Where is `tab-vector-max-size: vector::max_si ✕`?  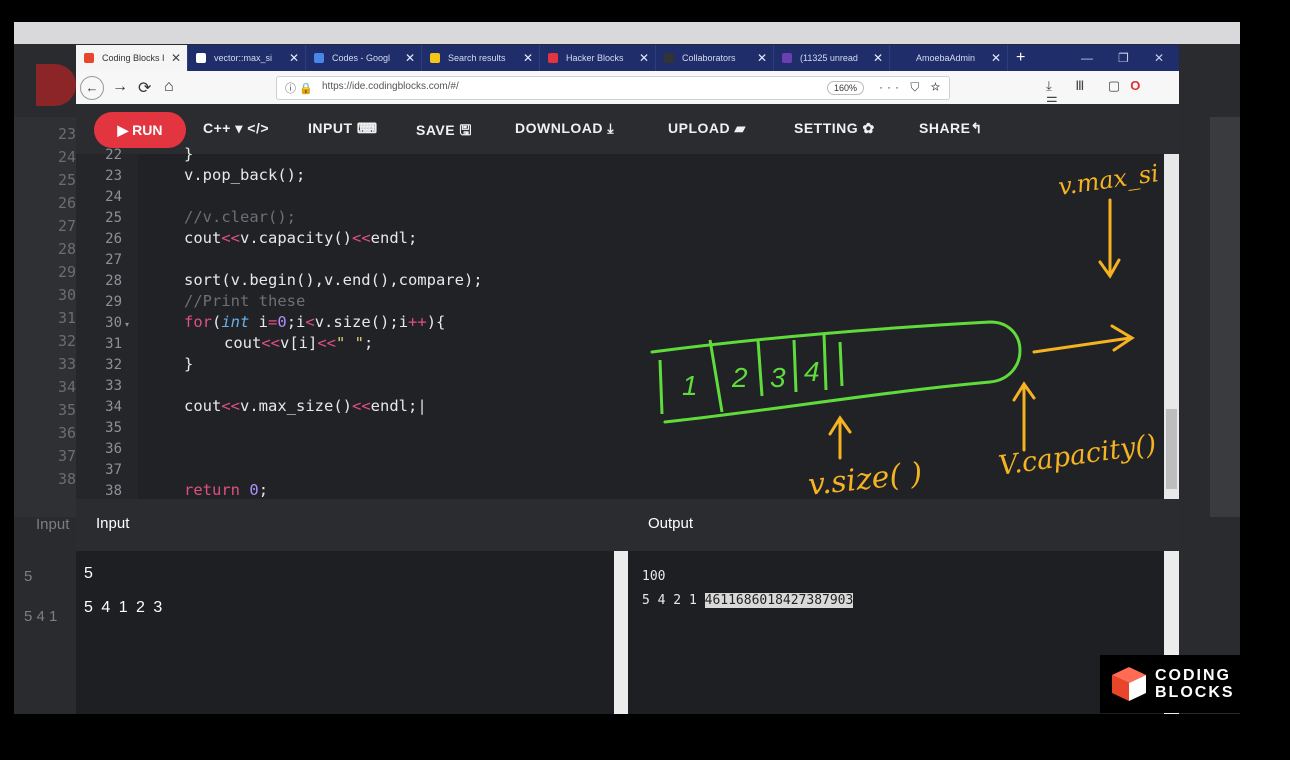
tab-vector-max-size: vector::max_si ✕ is located at coordinates (247, 58).